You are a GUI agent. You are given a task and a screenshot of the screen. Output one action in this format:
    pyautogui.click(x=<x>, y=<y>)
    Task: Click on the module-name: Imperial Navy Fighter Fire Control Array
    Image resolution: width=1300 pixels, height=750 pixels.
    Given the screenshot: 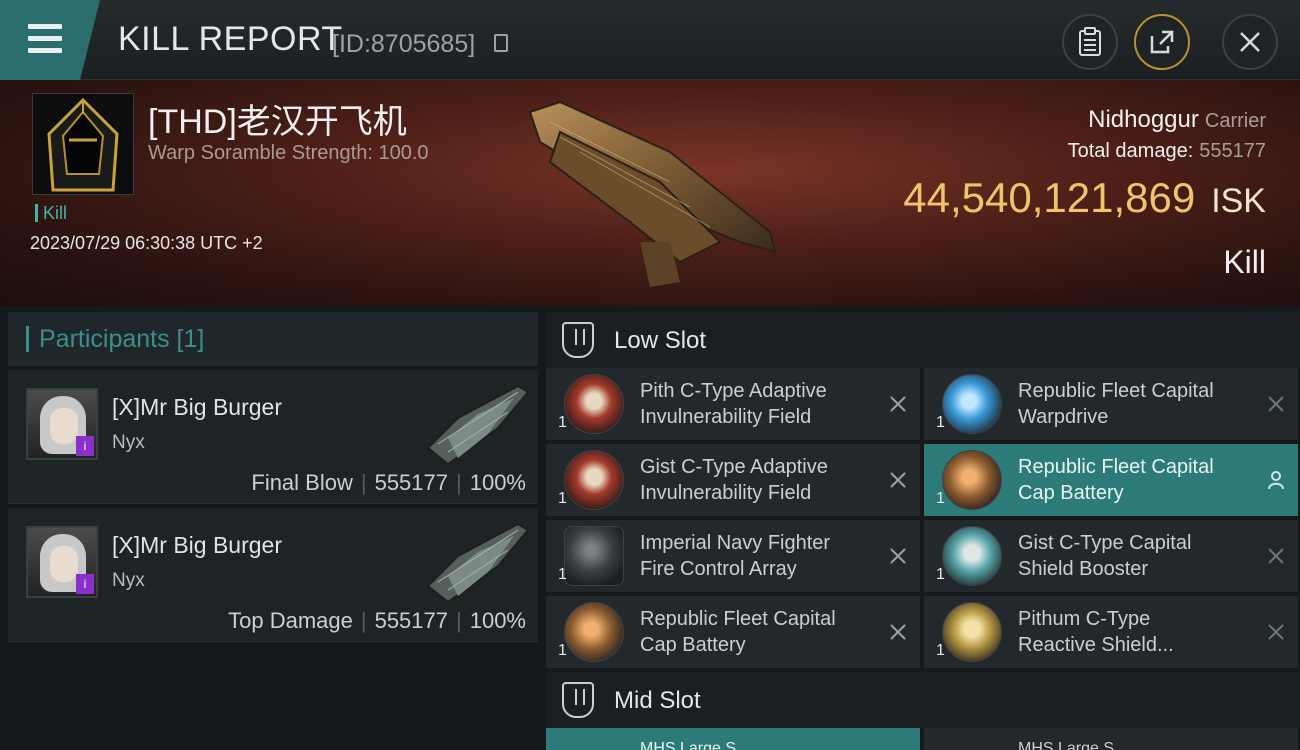 What is the action you would take?
    pyautogui.click(x=760, y=556)
    